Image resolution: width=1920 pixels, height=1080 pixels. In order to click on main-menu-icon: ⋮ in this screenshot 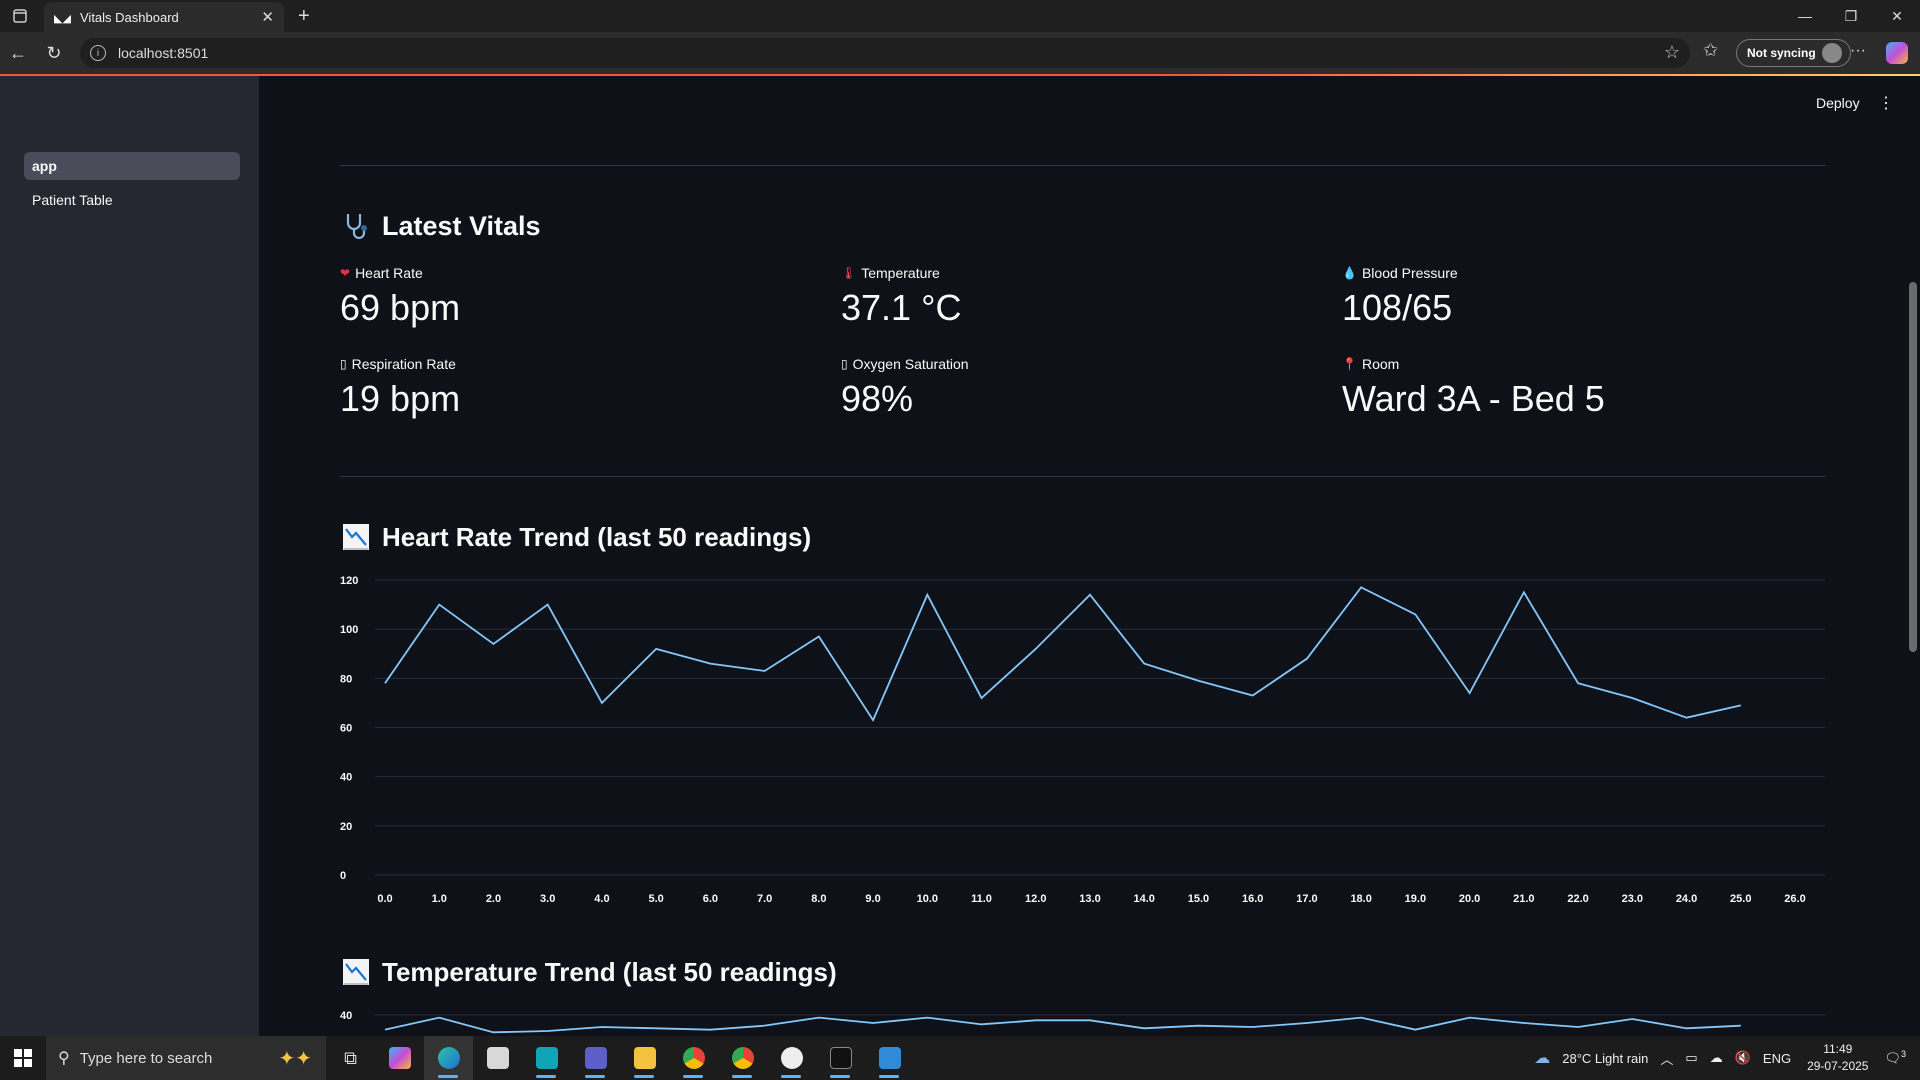, I will do `click(1886, 103)`.